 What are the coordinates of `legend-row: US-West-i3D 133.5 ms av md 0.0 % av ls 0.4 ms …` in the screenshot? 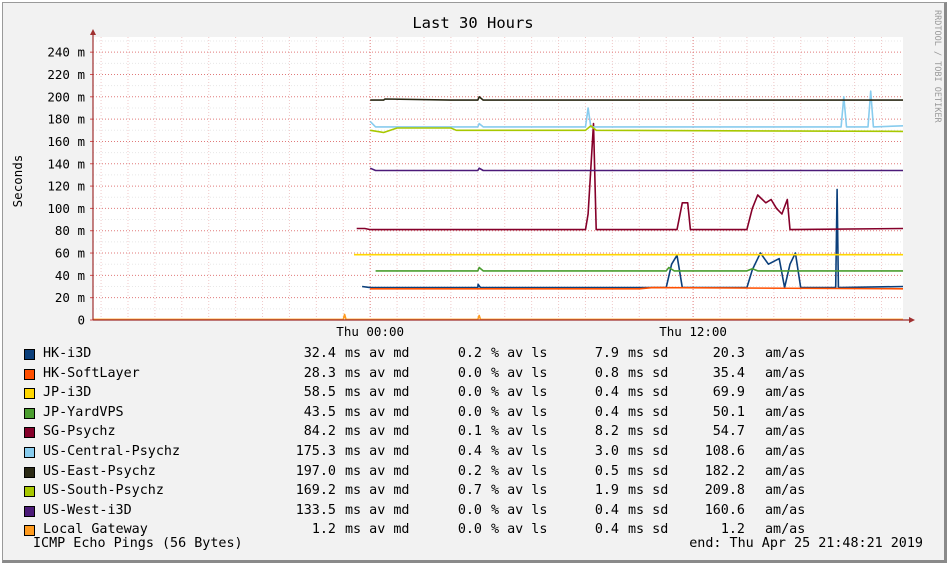 It's located at (483, 511).